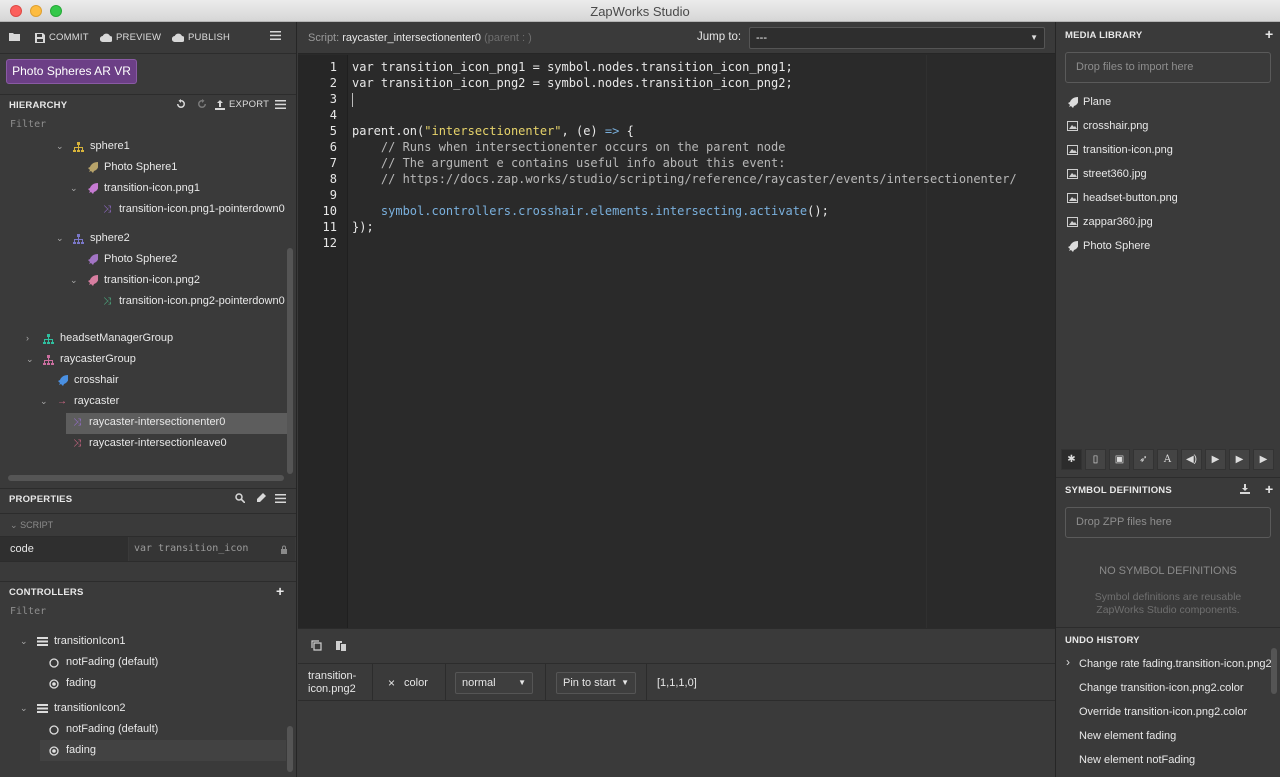 Image resolution: width=1280 pixels, height=777 pixels. Describe the element at coordinates (391, 683) in the screenshot. I see `remove-icon: ×` at that location.